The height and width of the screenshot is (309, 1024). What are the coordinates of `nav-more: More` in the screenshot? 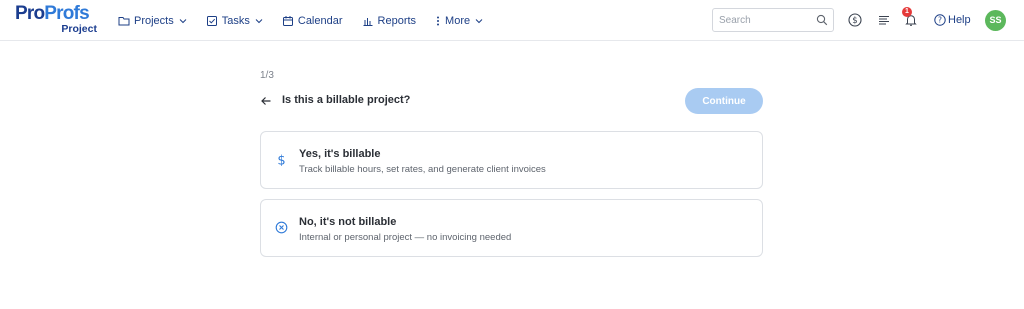 It's located at (459, 20).